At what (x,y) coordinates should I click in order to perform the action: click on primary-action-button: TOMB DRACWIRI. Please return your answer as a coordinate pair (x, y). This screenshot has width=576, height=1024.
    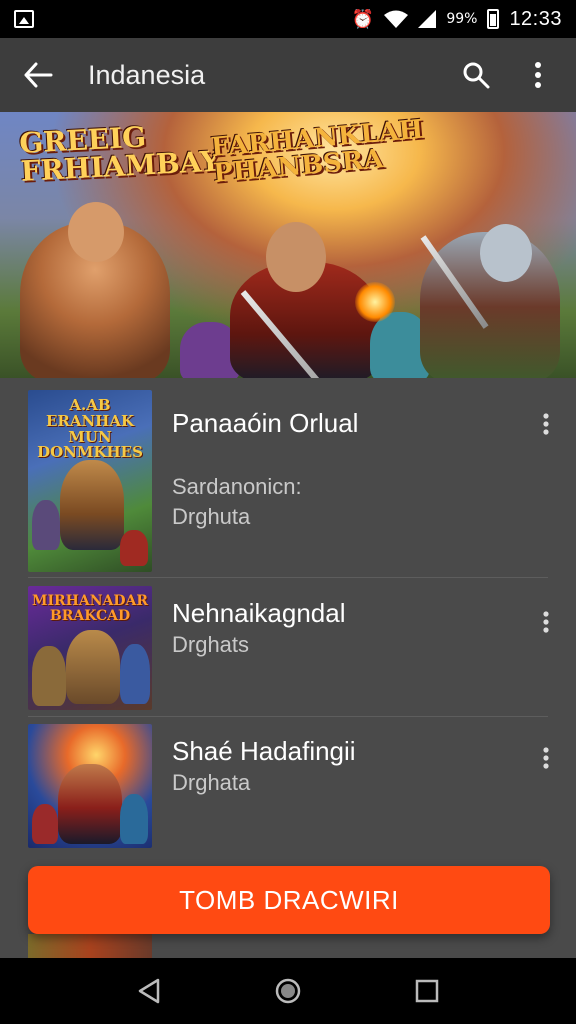
    Looking at the image, I should click on (289, 900).